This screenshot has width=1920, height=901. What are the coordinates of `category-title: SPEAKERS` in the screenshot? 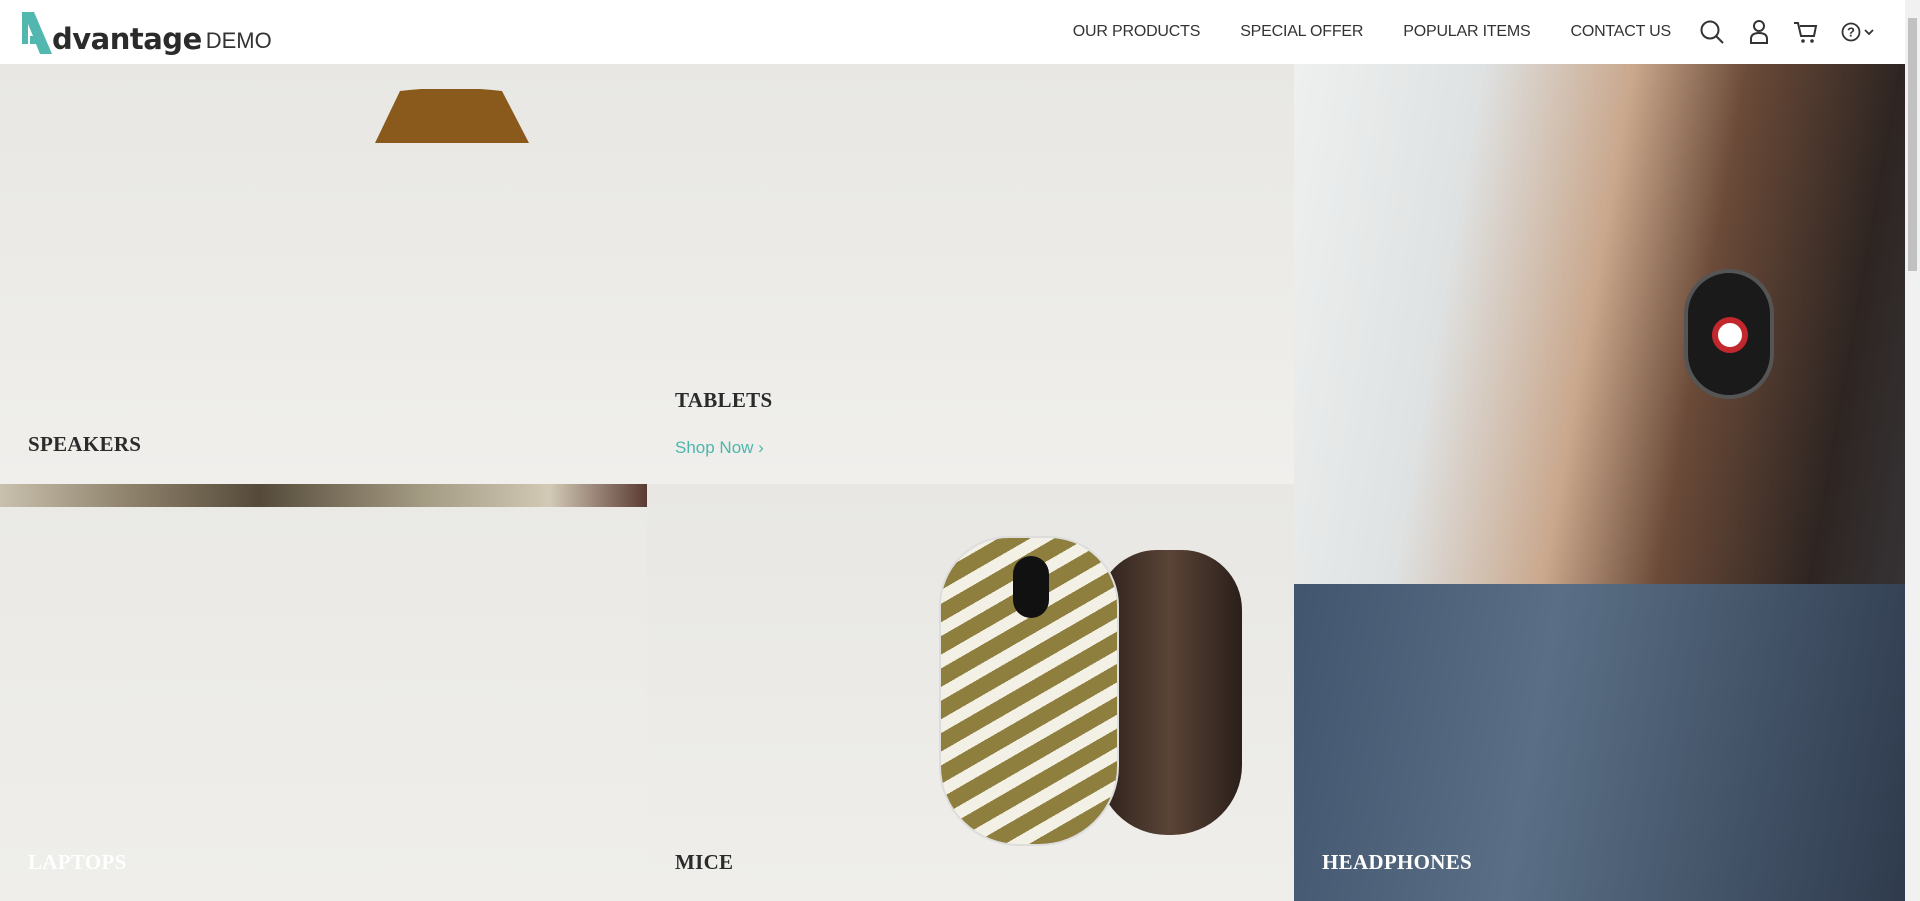 It's located at (85, 444).